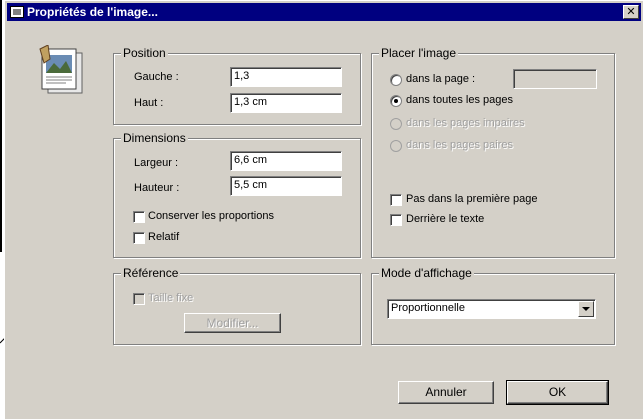 Image resolution: width=643 pixels, height=419 pixels. I want to click on keep-ratio-checkbox, so click(139, 217).